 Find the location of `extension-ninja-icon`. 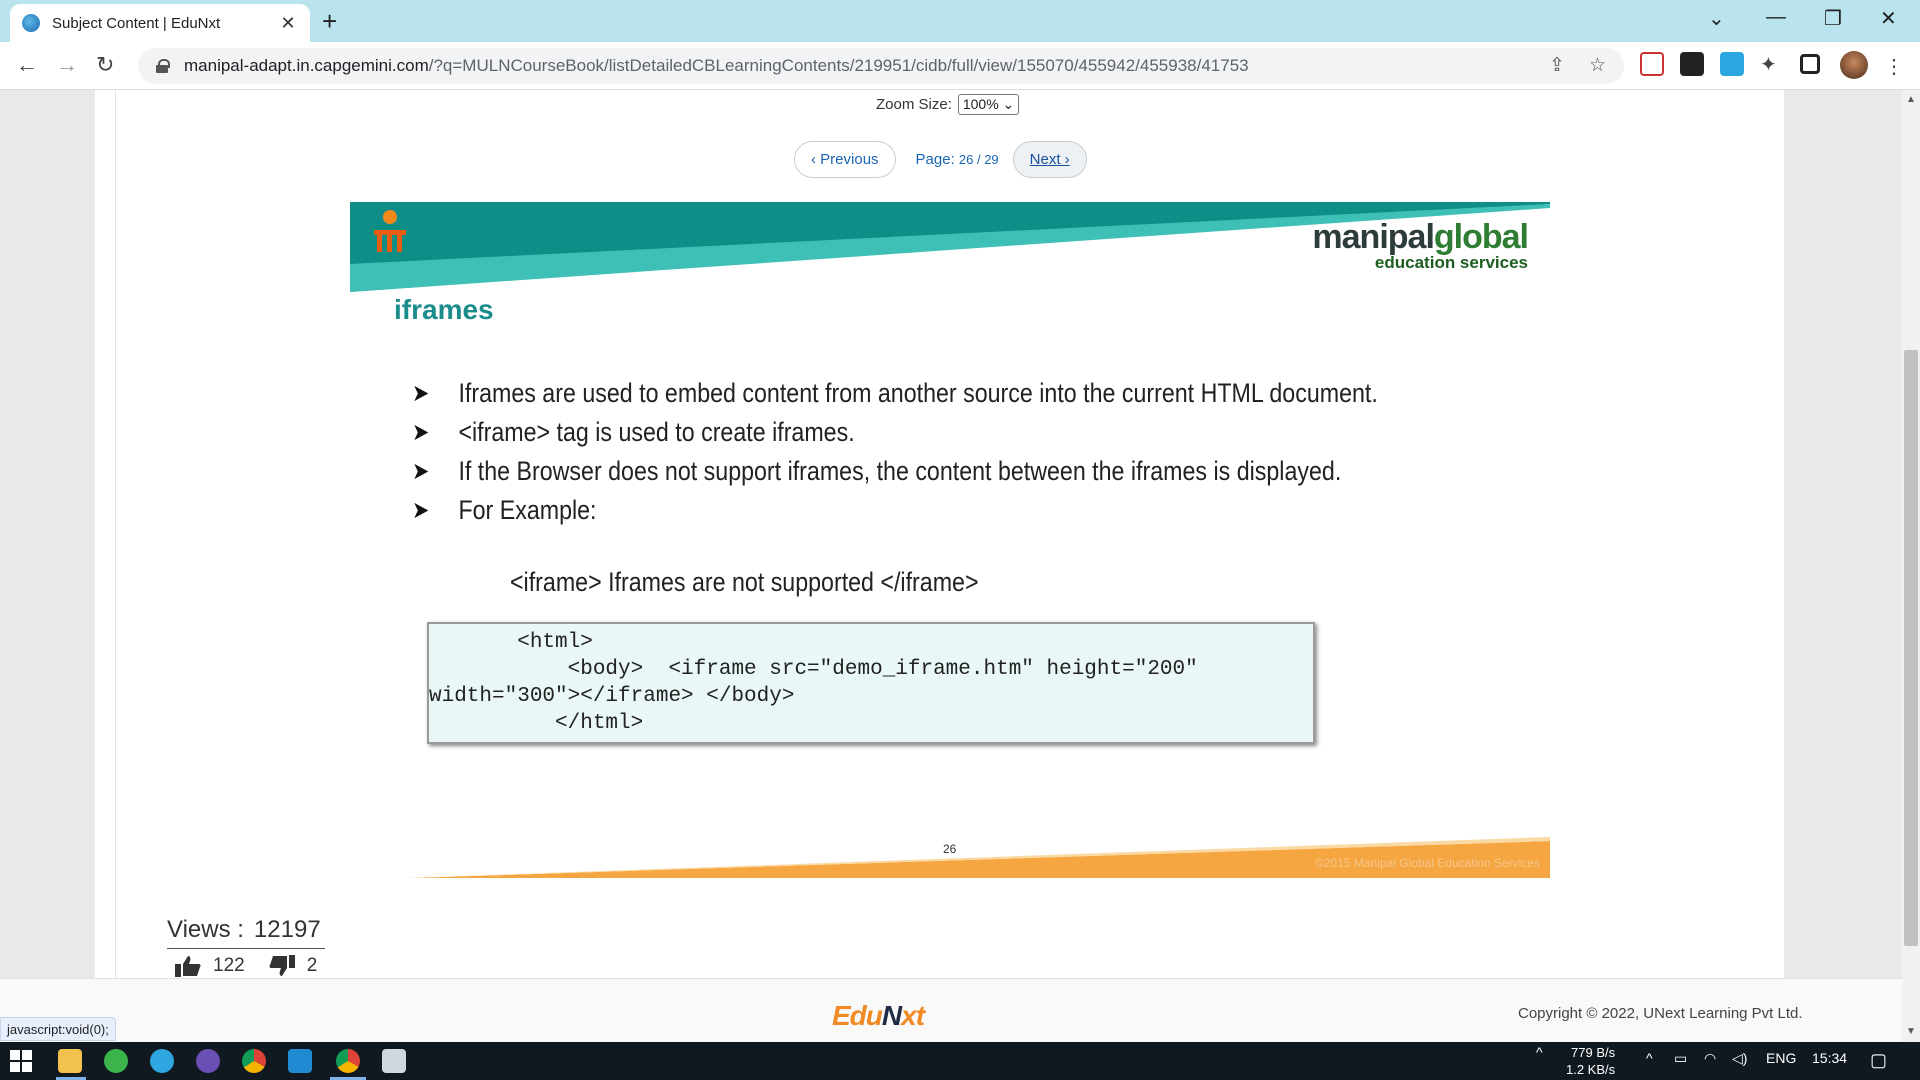

extension-ninja-icon is located at coordinates (1692, 64).